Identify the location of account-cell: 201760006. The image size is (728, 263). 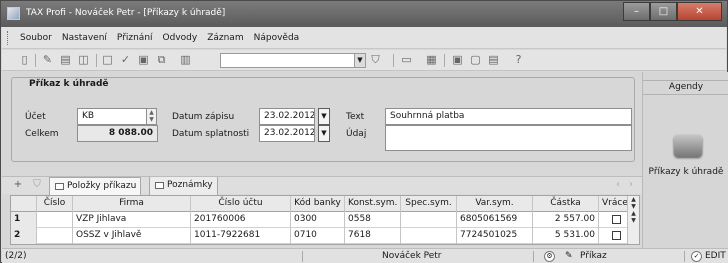
(241, 220).